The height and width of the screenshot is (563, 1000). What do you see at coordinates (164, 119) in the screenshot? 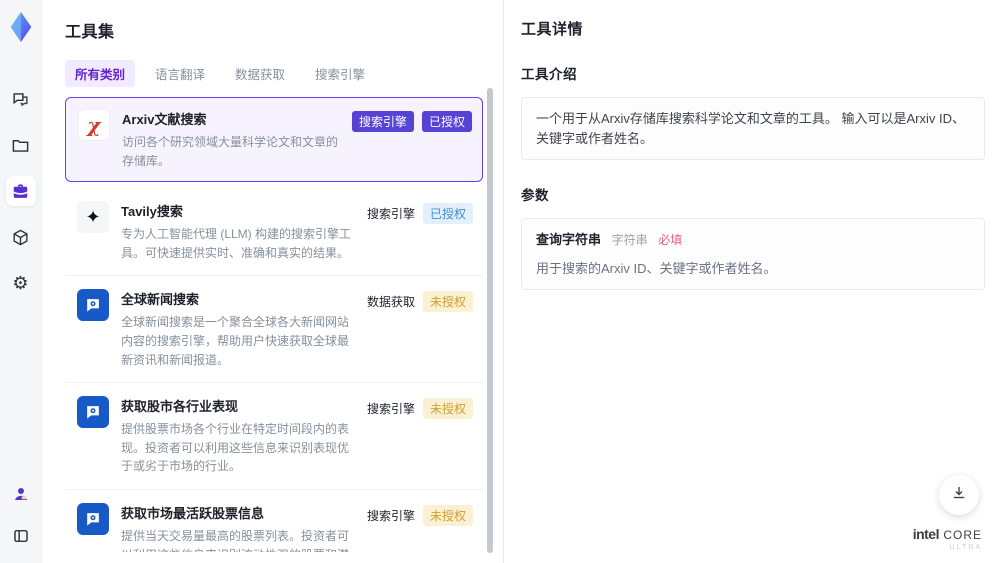
I see `tool-name: Arxiv文献搜索` at bounding box center [164, 119].